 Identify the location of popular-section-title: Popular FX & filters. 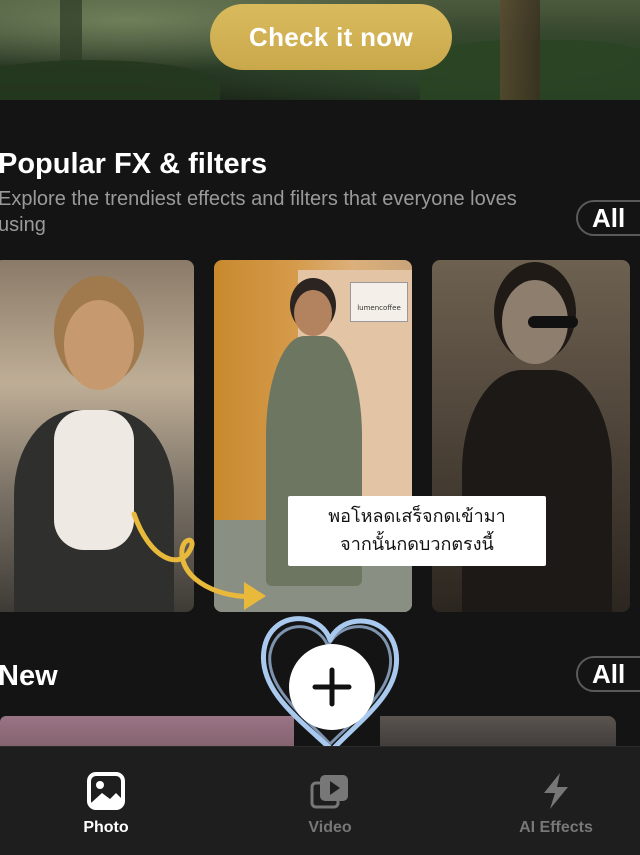
(134, 164).